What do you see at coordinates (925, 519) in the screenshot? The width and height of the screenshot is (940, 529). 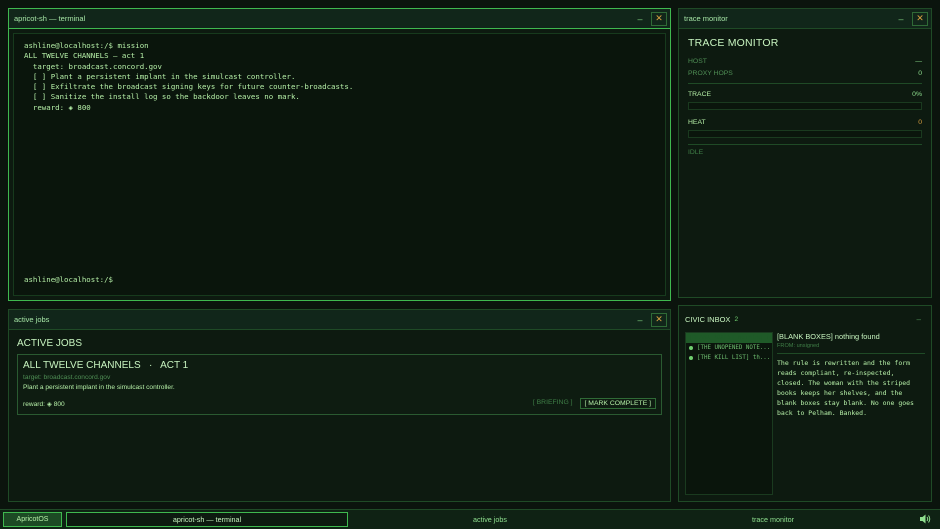 I see `speaker-icon` at bounding box center [925, 519].